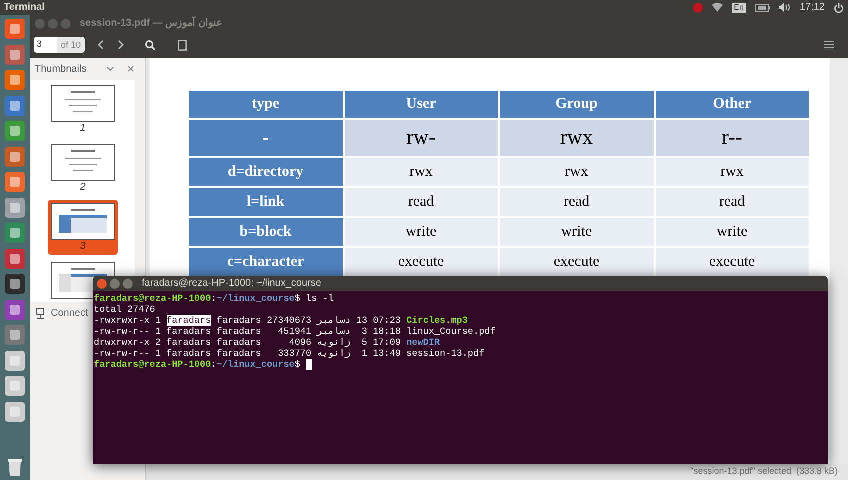 The image size is (848, 480). Describe the element at coordinates (255, 364) in the screenshot. I see `terminal-text: ~/linux_course` at that location.